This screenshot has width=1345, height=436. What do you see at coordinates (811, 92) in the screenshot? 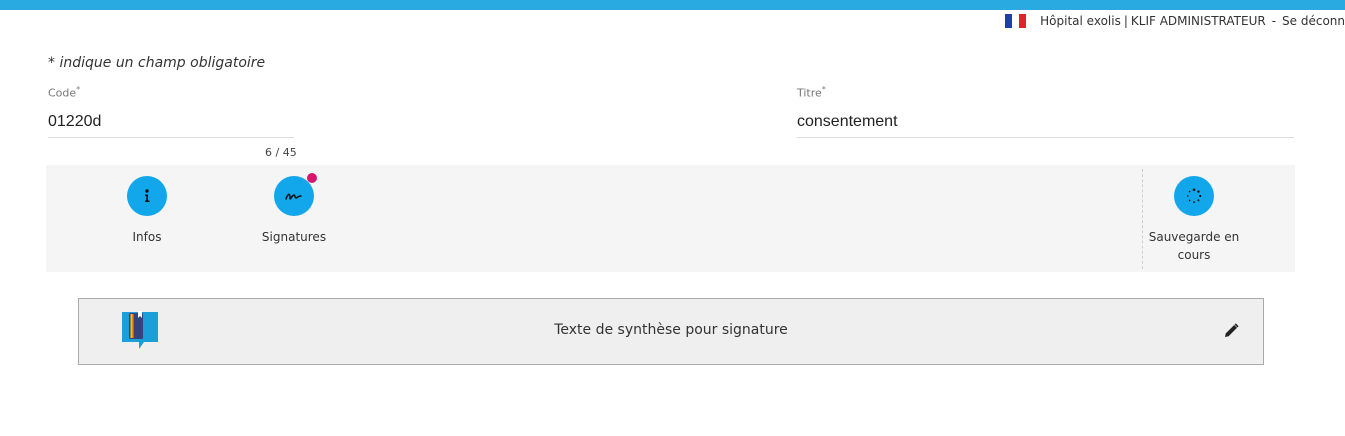
I see `titre-label: Titre*` at bounding box center [811, 92].